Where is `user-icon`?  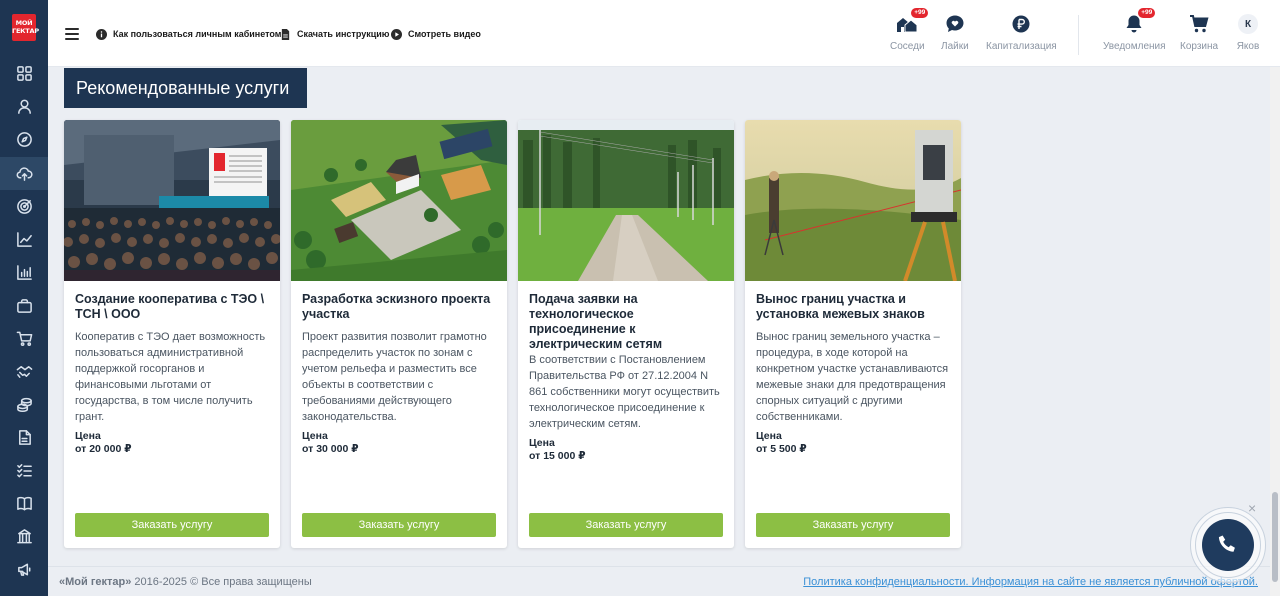 user-icon is located at coordinates (24, 106).